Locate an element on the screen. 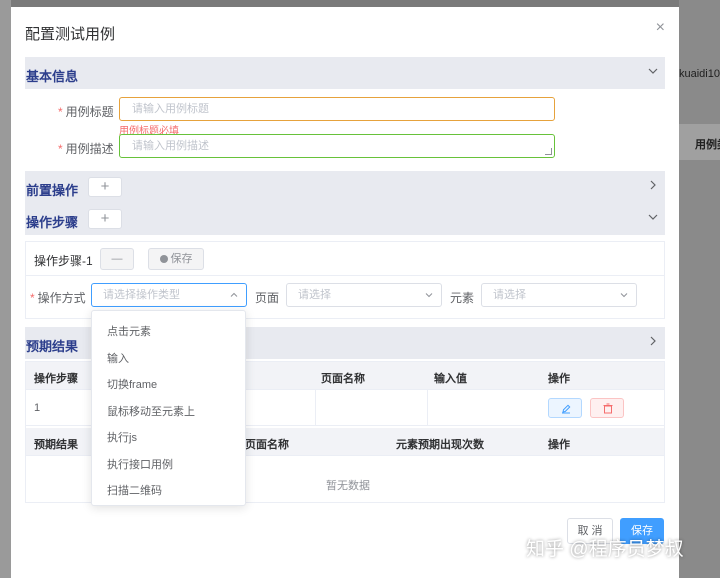 This screenshot has height=578, width=720. section-pre-ops-title: 前置操作 is located at coordinates (52, 190).